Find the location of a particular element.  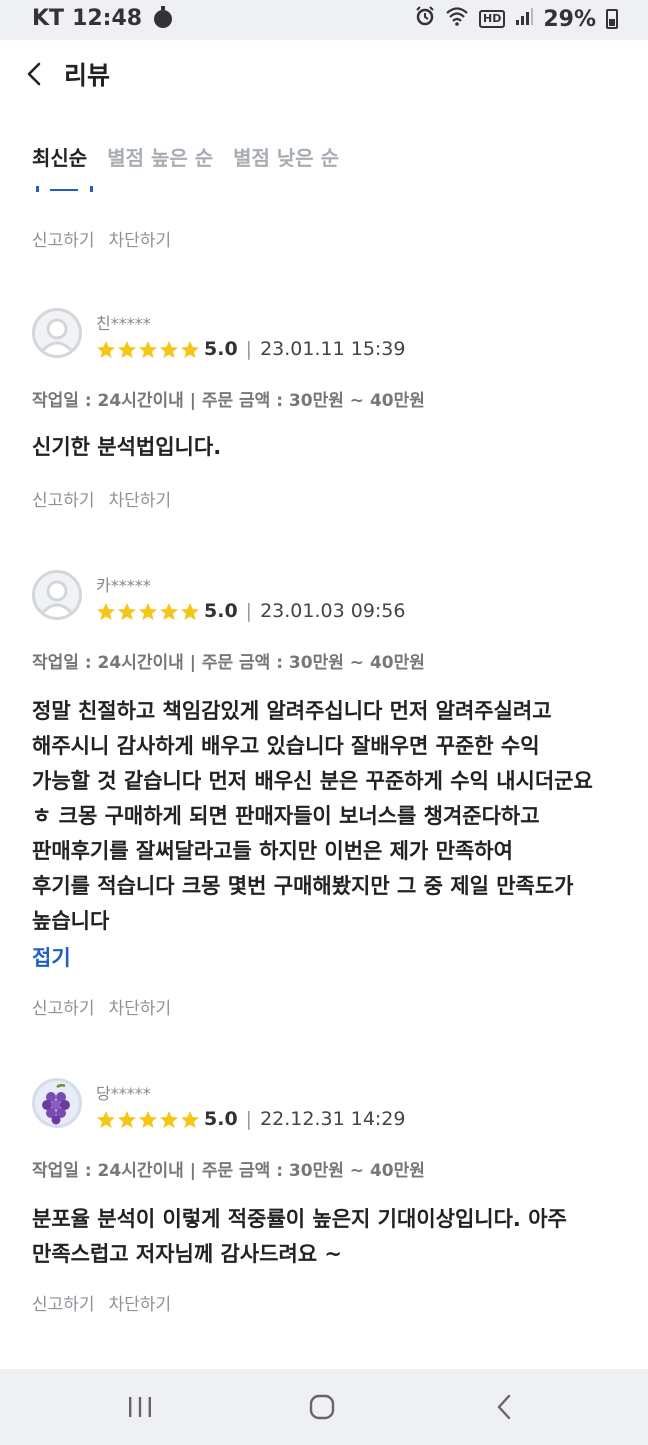

review-text-line: 신기한 분석법입니다. is located at coordinates (127, 447).